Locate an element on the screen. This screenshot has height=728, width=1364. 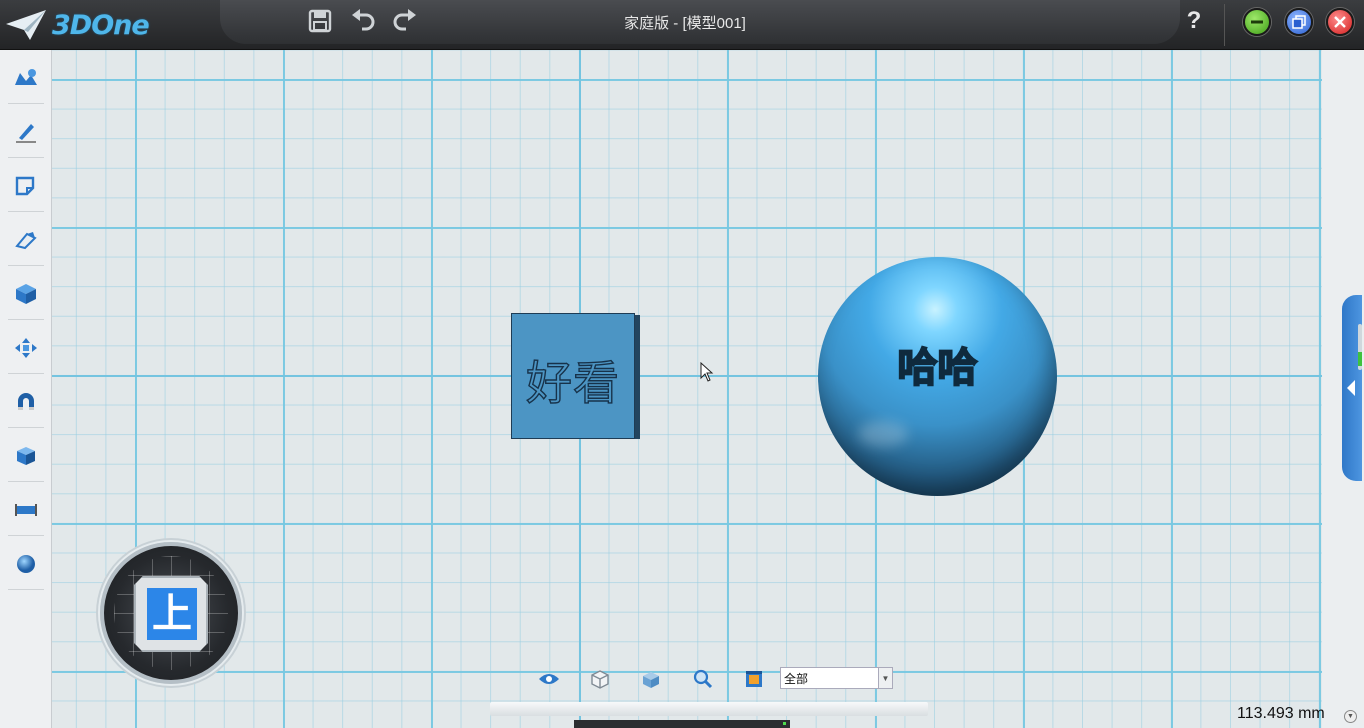
magnet-icon is located at coordinates (26, 401).